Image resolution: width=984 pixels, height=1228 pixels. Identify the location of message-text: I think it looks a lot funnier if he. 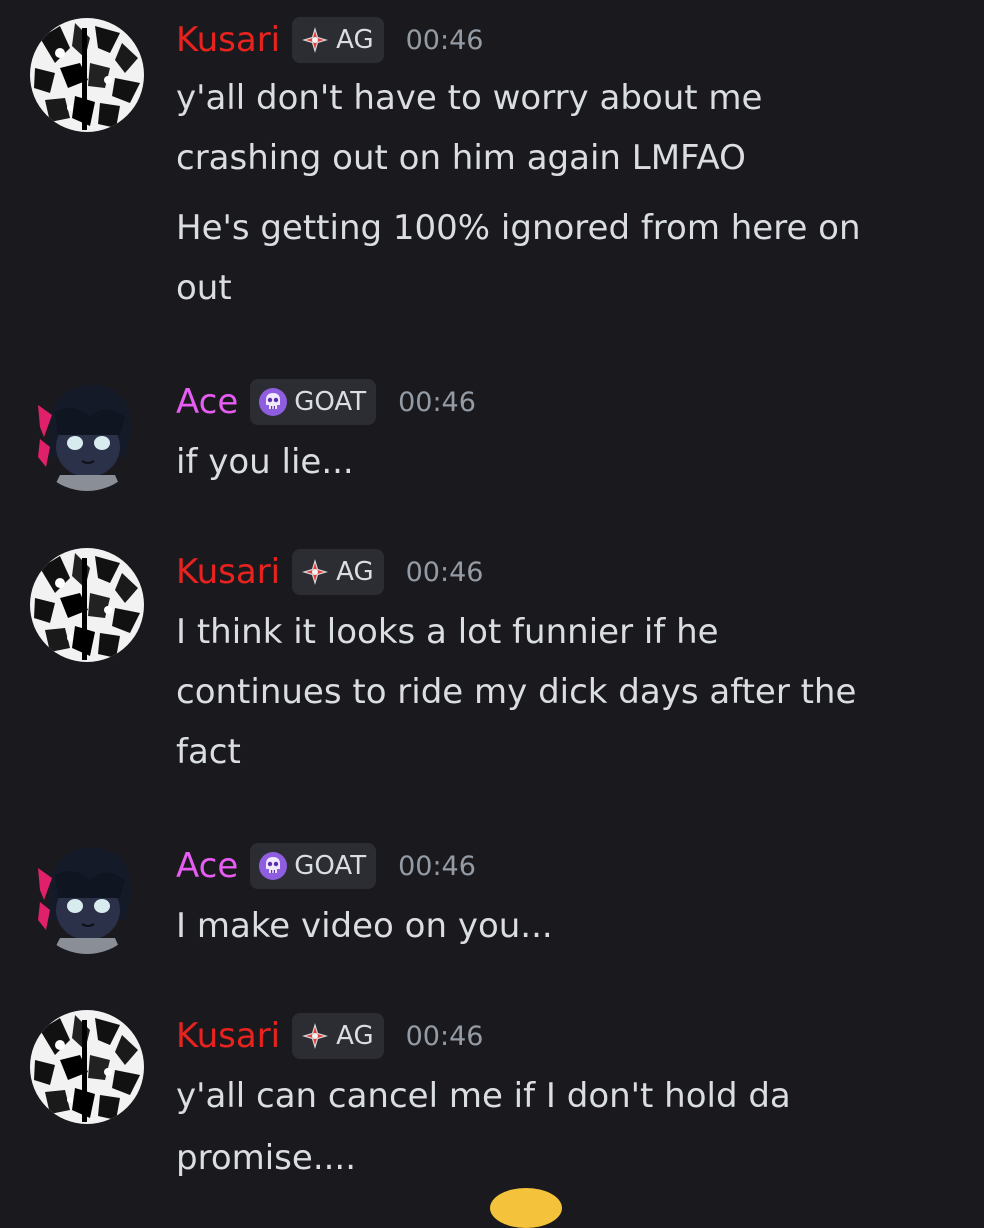
(447, 632).